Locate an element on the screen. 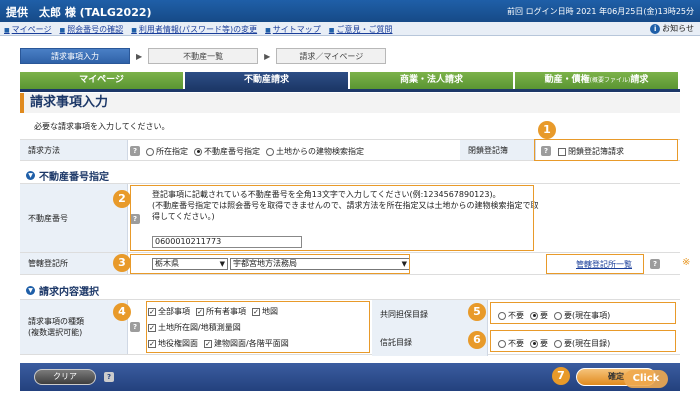 This screenshot has height=397, width=700. step-request-mypage: 請求／マイページ is located at coordinates (331, 56).